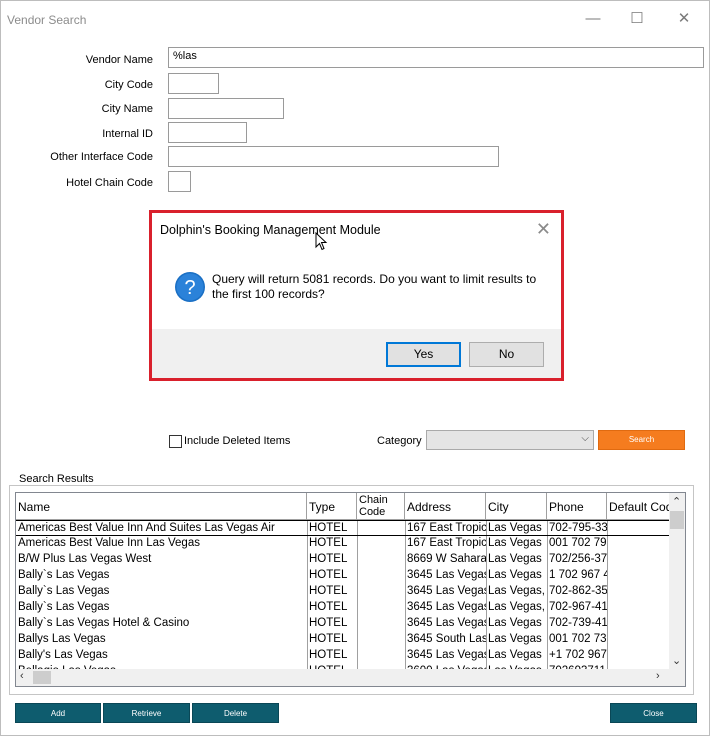 Image resolution: width=710 pixels, height=736 pixels. I want to click on category-select: ⌵, so click(510, 440).